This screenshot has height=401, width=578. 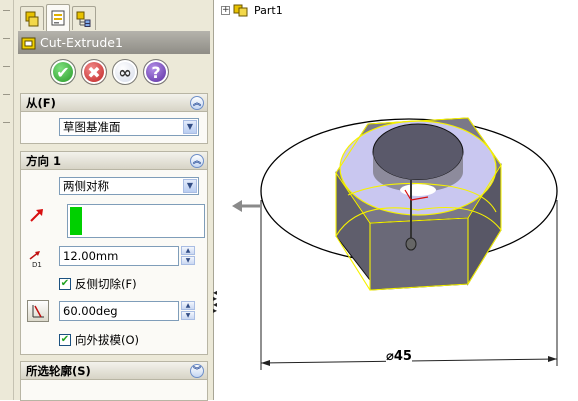 What do you see at coordinates (65, 284) in the screenshot?
I see `flip-side-checkbox: ✔` at bounding box center [65, 284].